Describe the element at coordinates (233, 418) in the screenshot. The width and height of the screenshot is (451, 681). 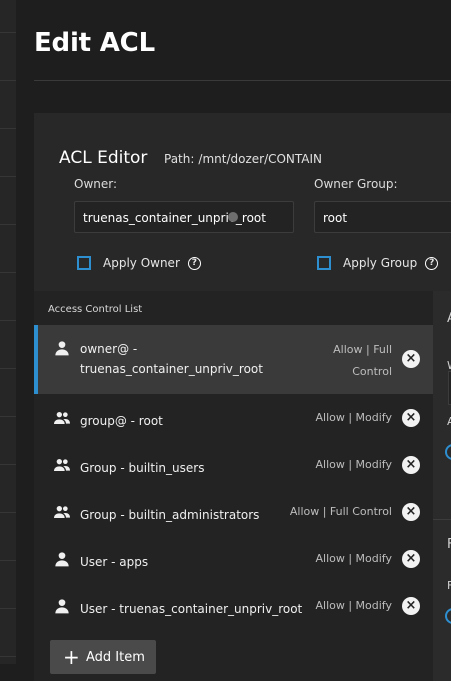
I see `acl-item-group-root: group@ - root Allow | Modify ×` at that location.